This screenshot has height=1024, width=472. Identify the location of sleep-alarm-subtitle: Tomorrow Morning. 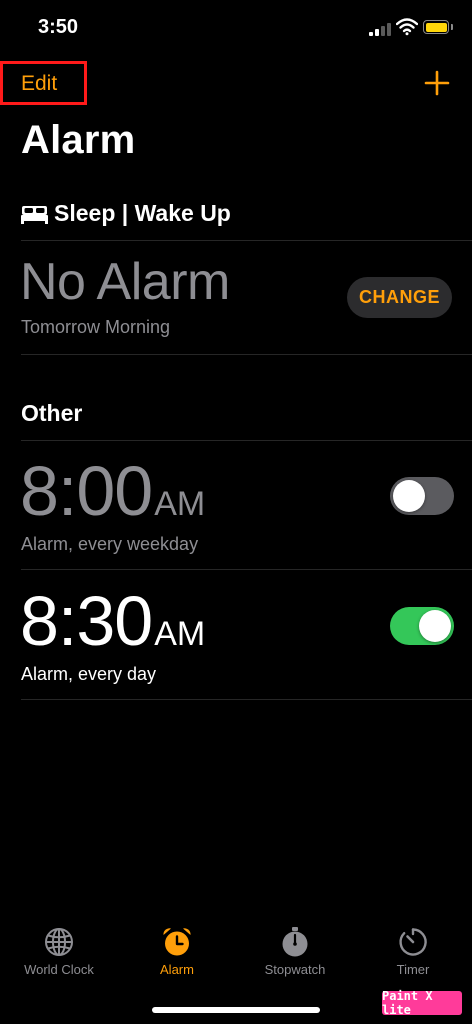
(96, 327).